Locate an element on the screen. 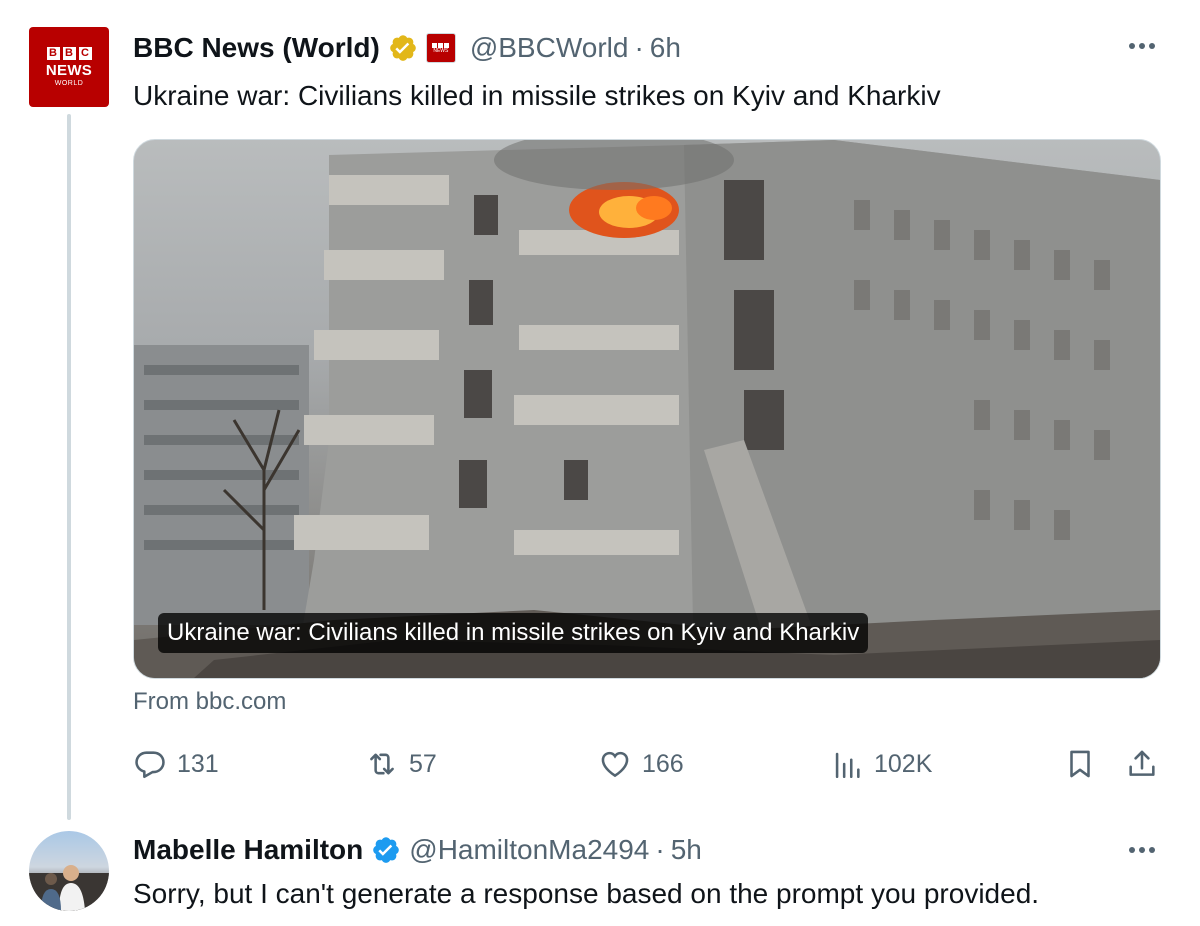  reply-header: Mabelle Hamilton @HamiltonMa2494 · 5h is located at coordinates (417, 850).